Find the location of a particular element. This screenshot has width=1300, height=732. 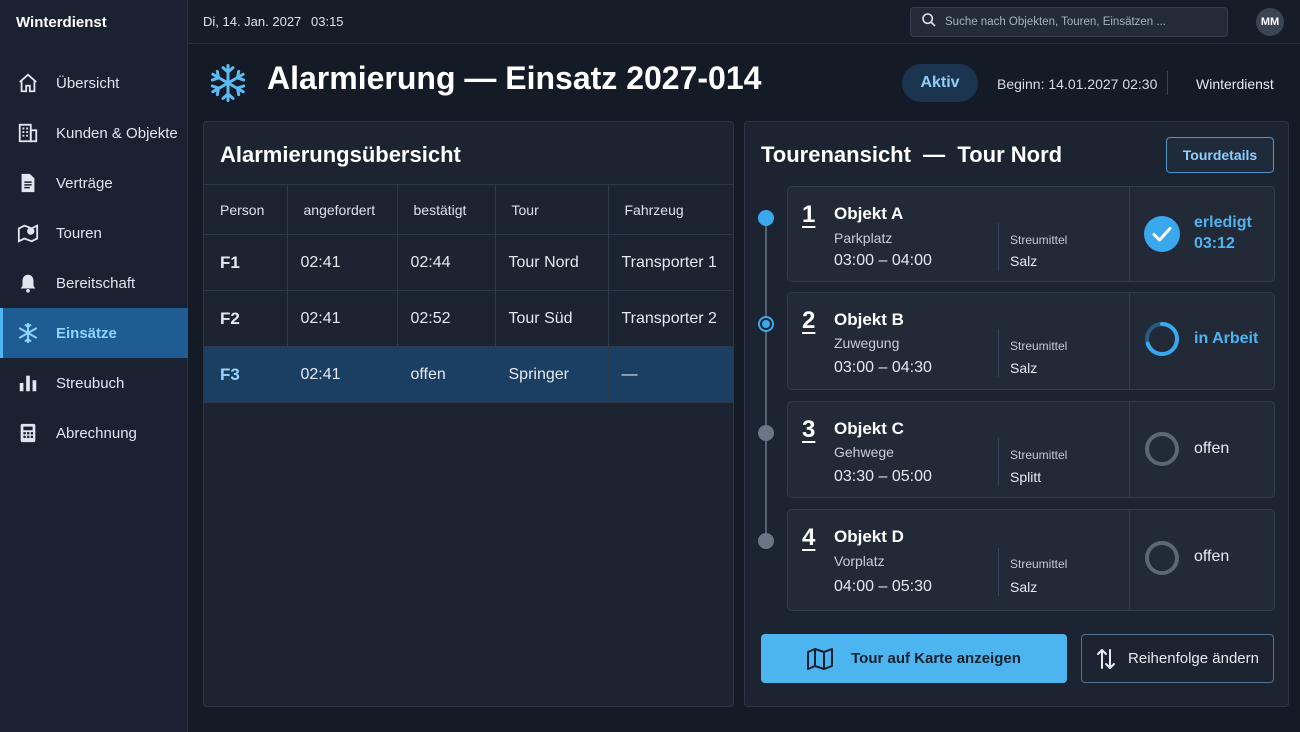

sidebar-item-streubuch: Streubuch is located at coordinates (94, 383).